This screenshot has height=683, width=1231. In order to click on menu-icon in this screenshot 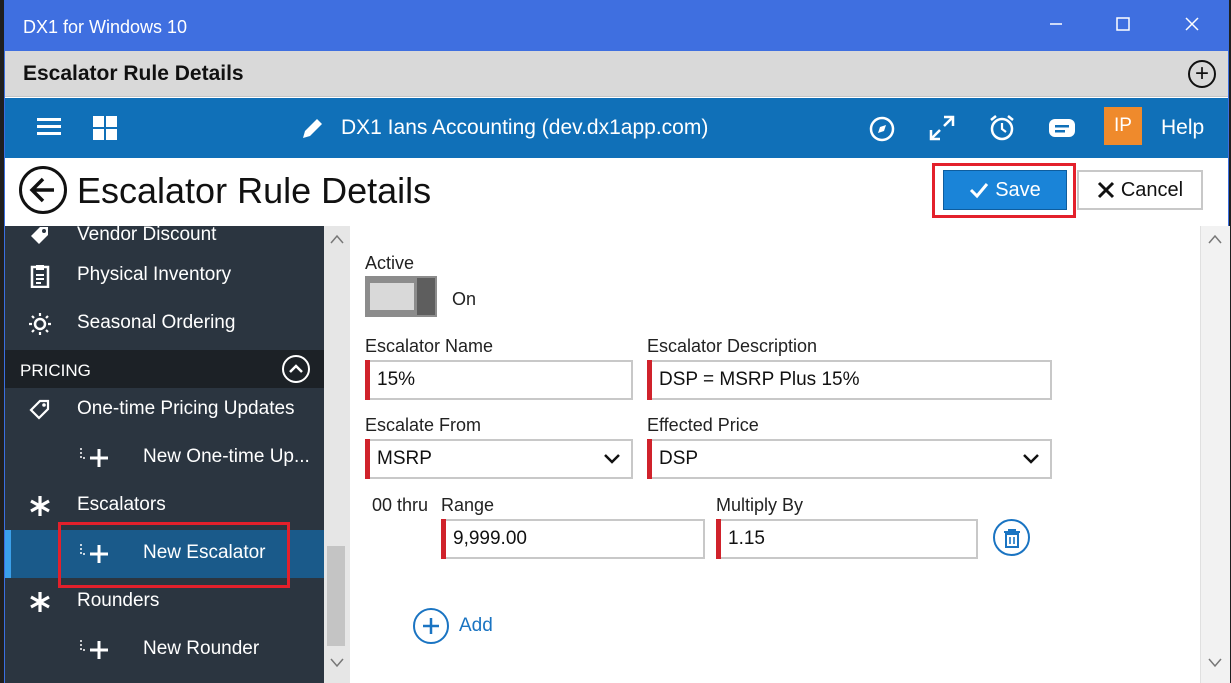, I will do `click(49, 129)`.